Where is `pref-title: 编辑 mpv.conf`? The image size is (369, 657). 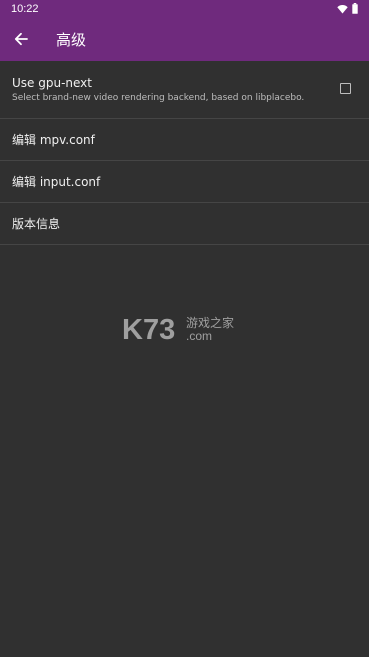 pref-title: 编辑 mpv.conf is located at coordinates (53, 140).